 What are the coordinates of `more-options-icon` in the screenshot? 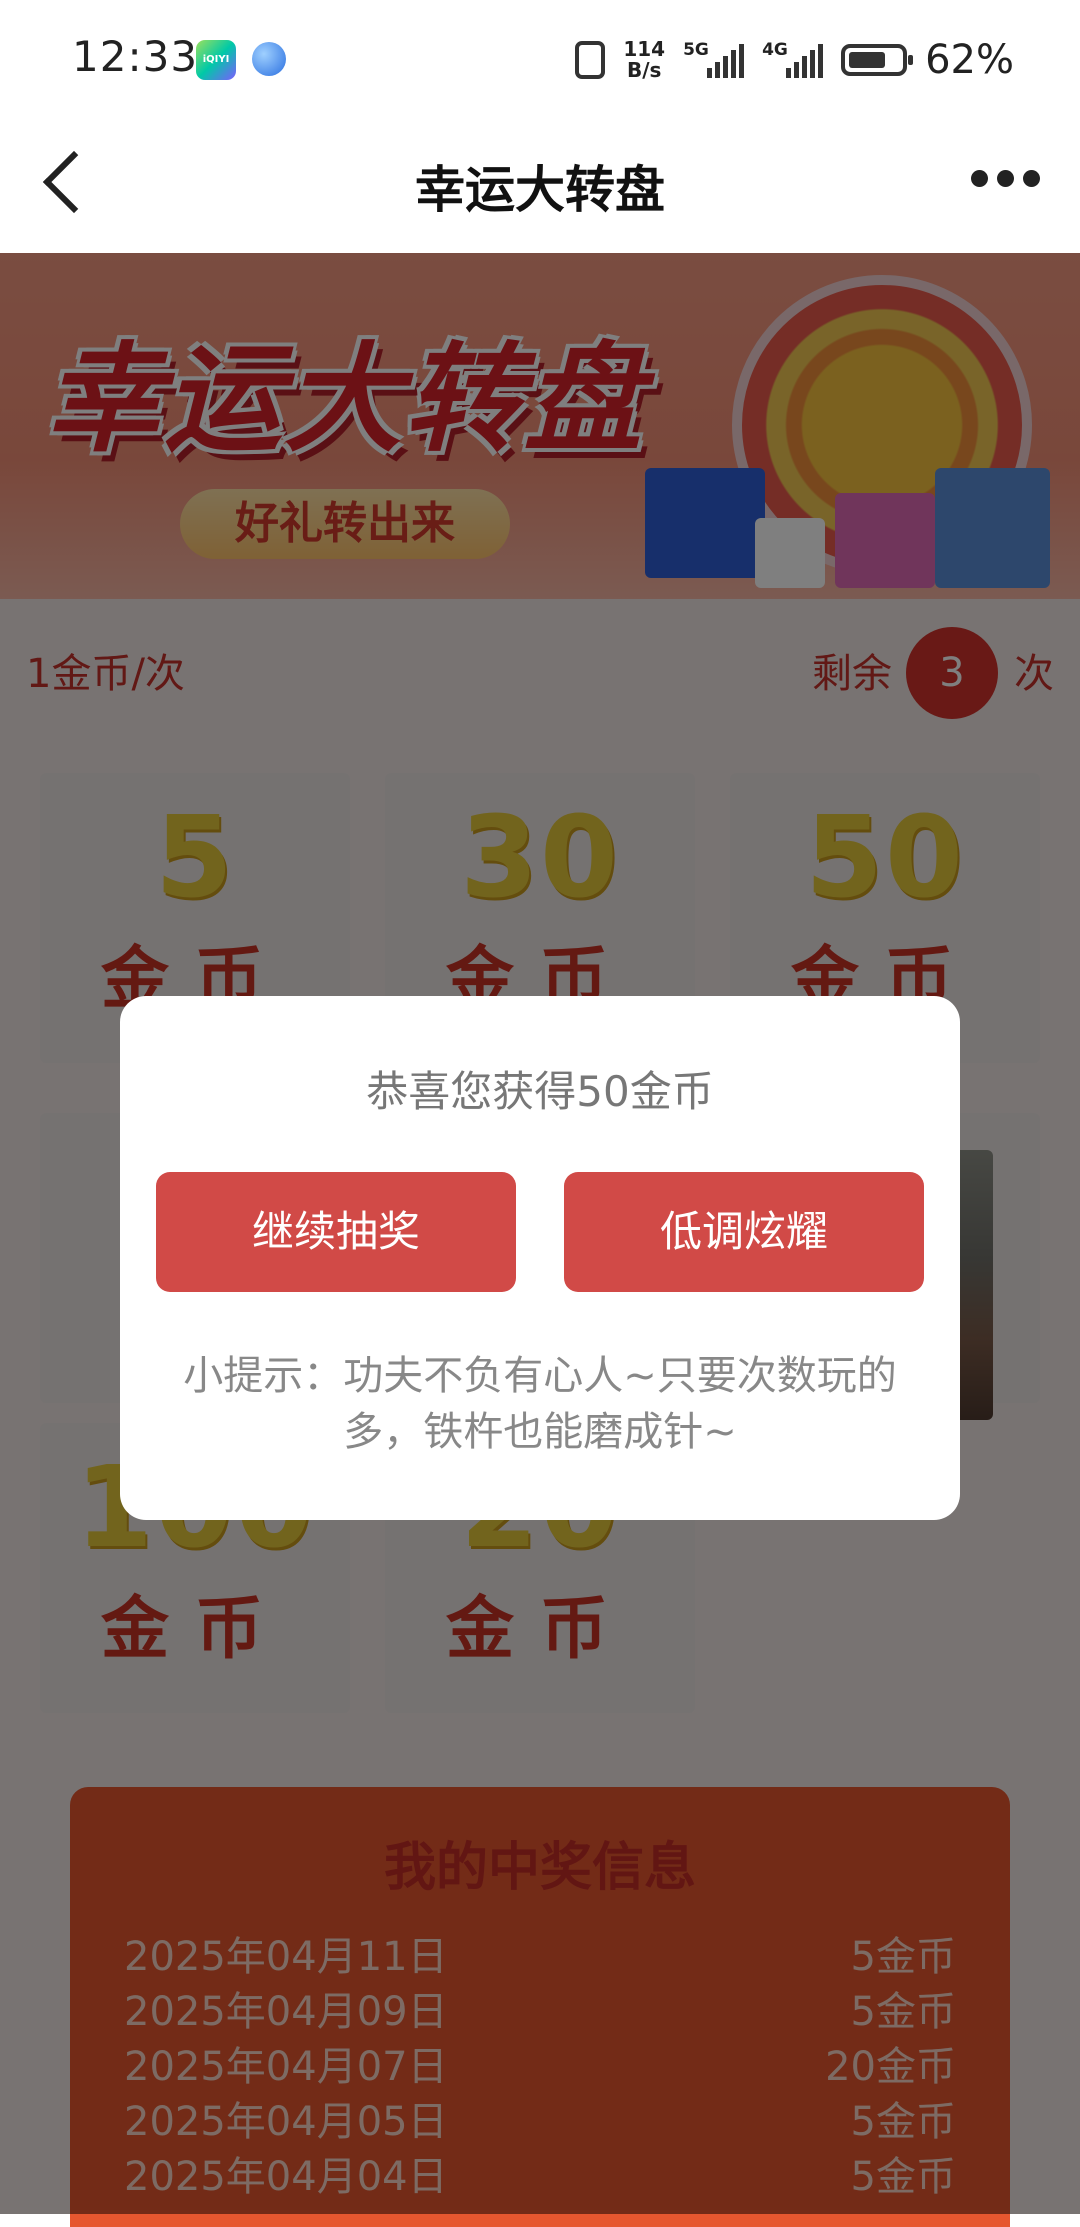 It's located at (1005, 178).